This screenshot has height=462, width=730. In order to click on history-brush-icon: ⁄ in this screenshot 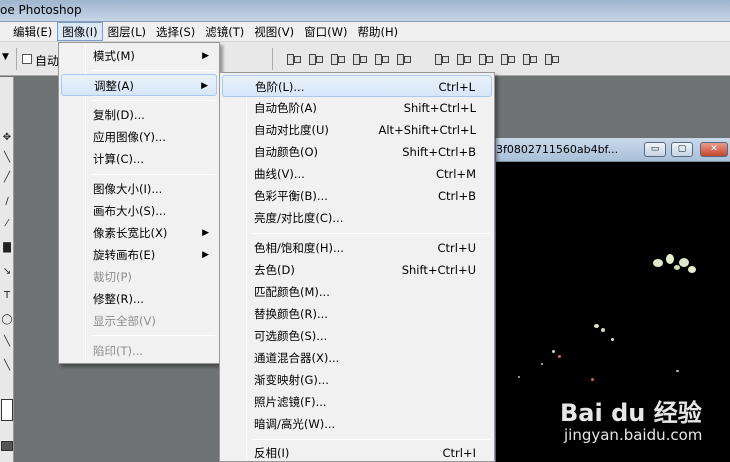, I will do `click(7, 224)`.